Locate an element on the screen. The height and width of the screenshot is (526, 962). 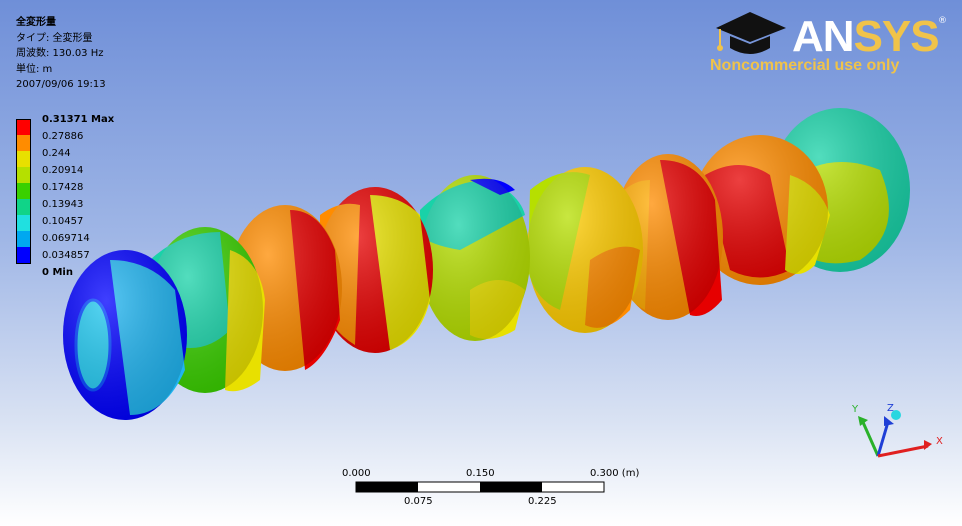
scale-tick-225: 0.225 is located at coordinates (542, 501).